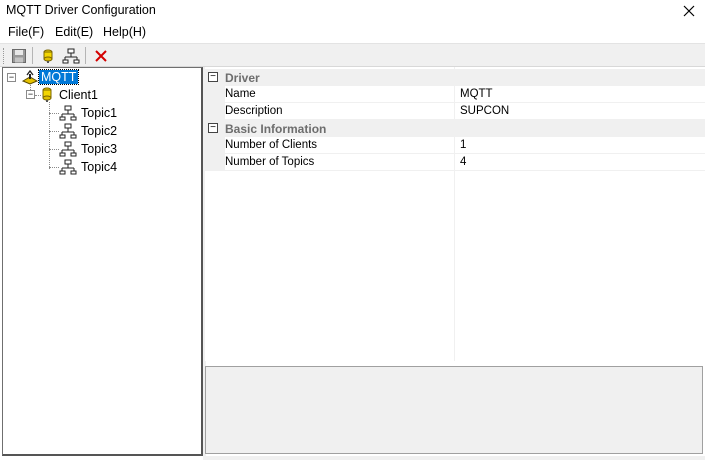 The image size is (705, 460). I want to click on tree-item-label: Topic2, so click(99, 131).